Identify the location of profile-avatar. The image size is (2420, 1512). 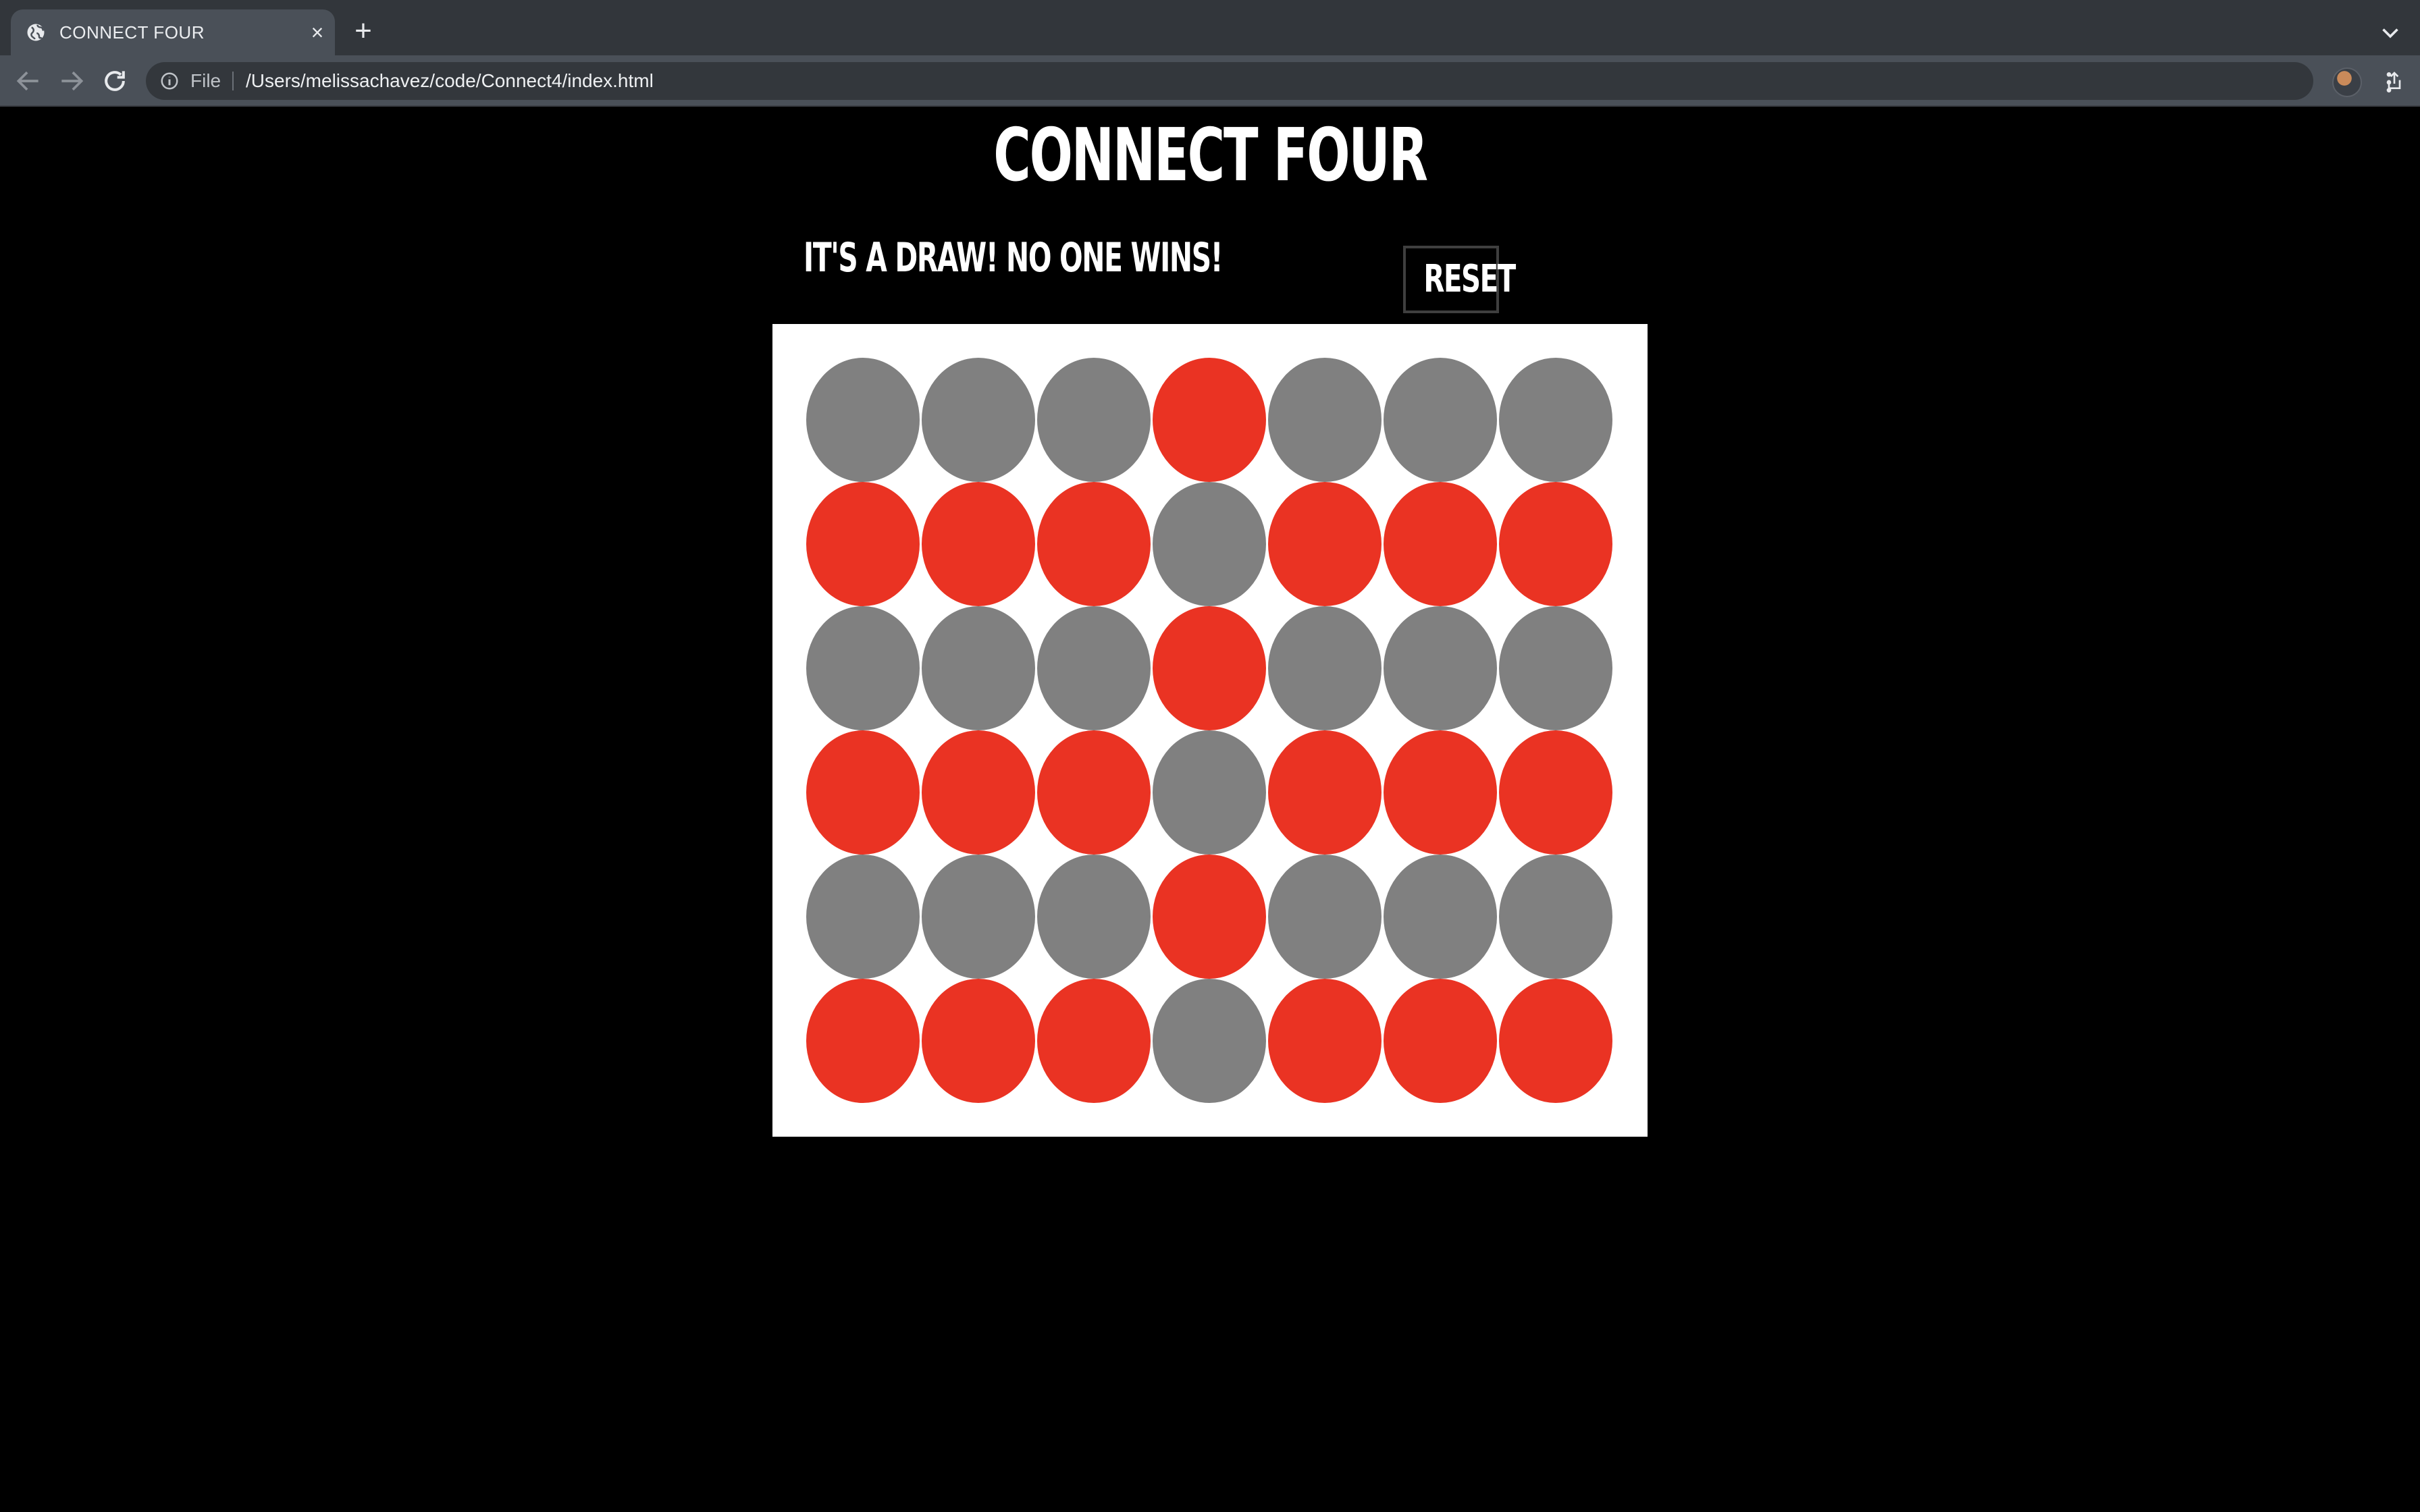
(2347, 82).